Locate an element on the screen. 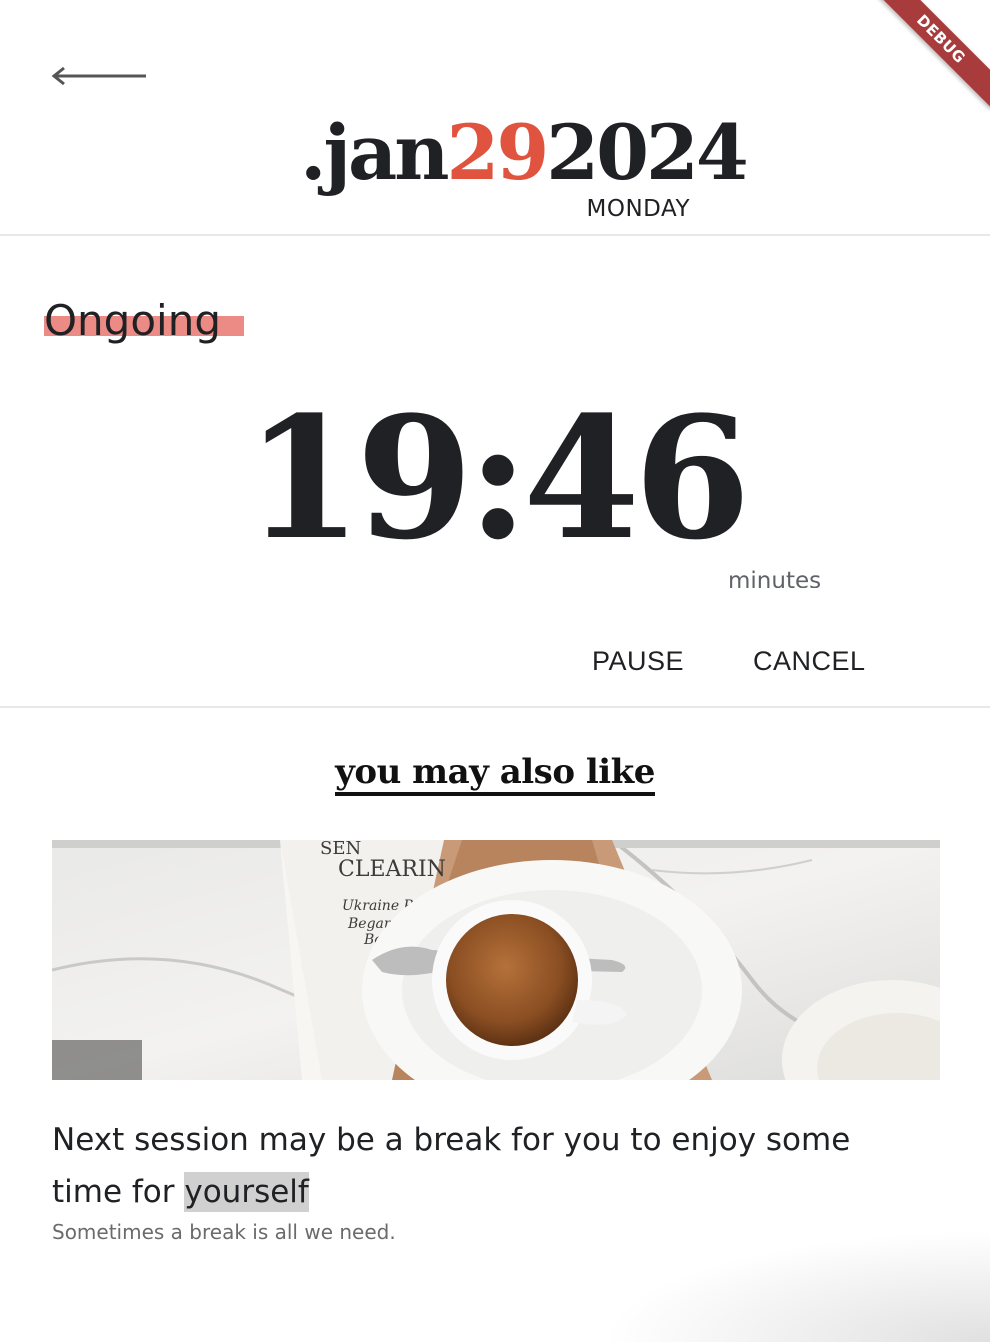 This screenshot has width=990, height=1342. date-month: .jan is located at coordinates (374, 152).